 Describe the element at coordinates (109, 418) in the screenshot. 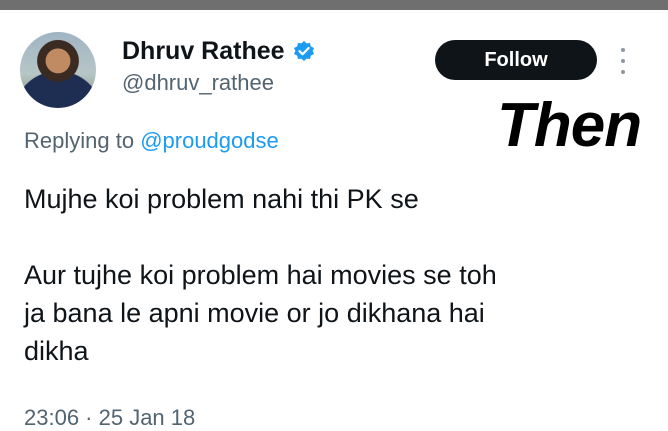

I see `tweet-timestamp: 23:06 · 25 Jan 18` at that location.